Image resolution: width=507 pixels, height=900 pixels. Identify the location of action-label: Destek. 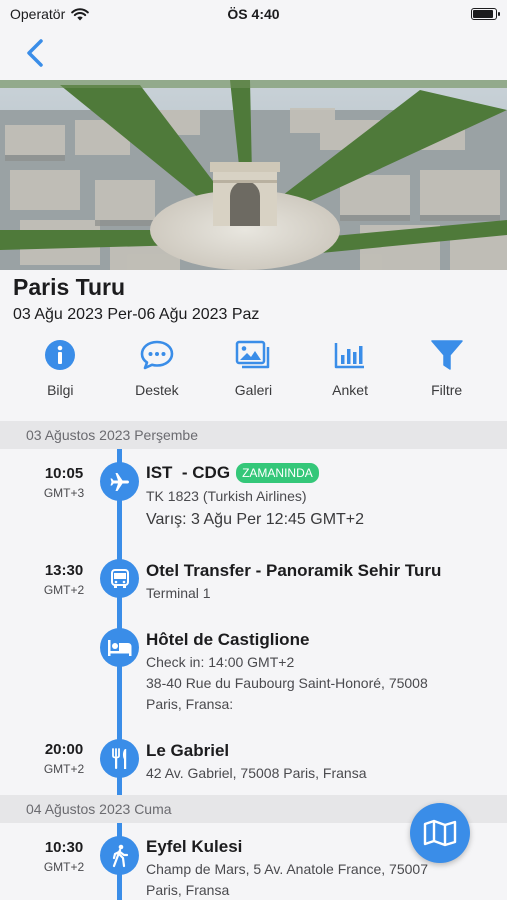
(157, 390).